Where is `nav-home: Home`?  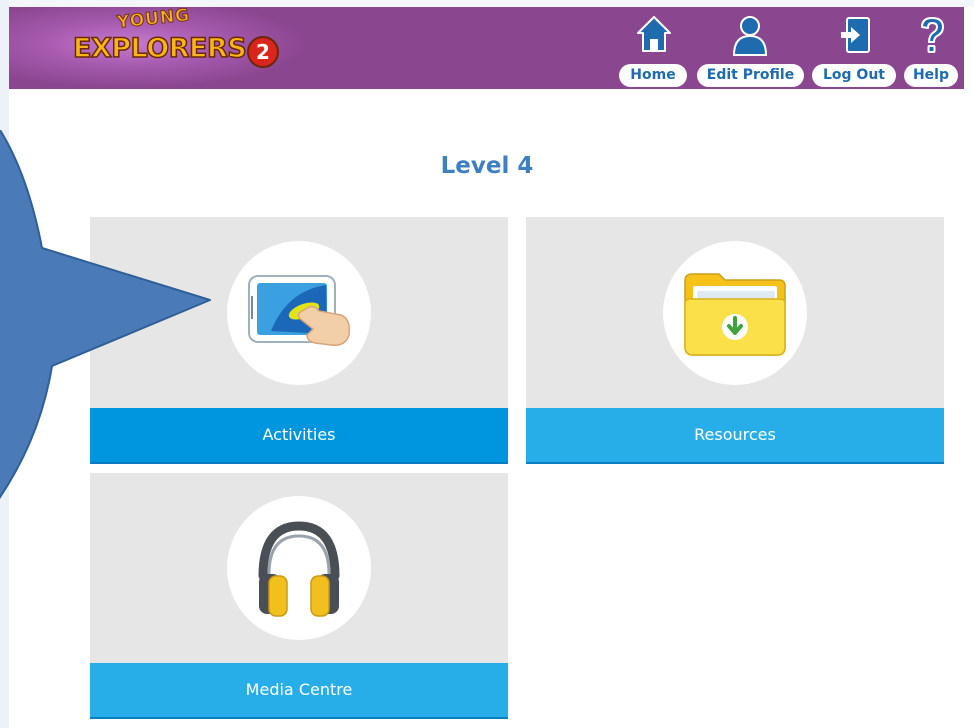 nav-home: Home is located at coordinates (654, 48).